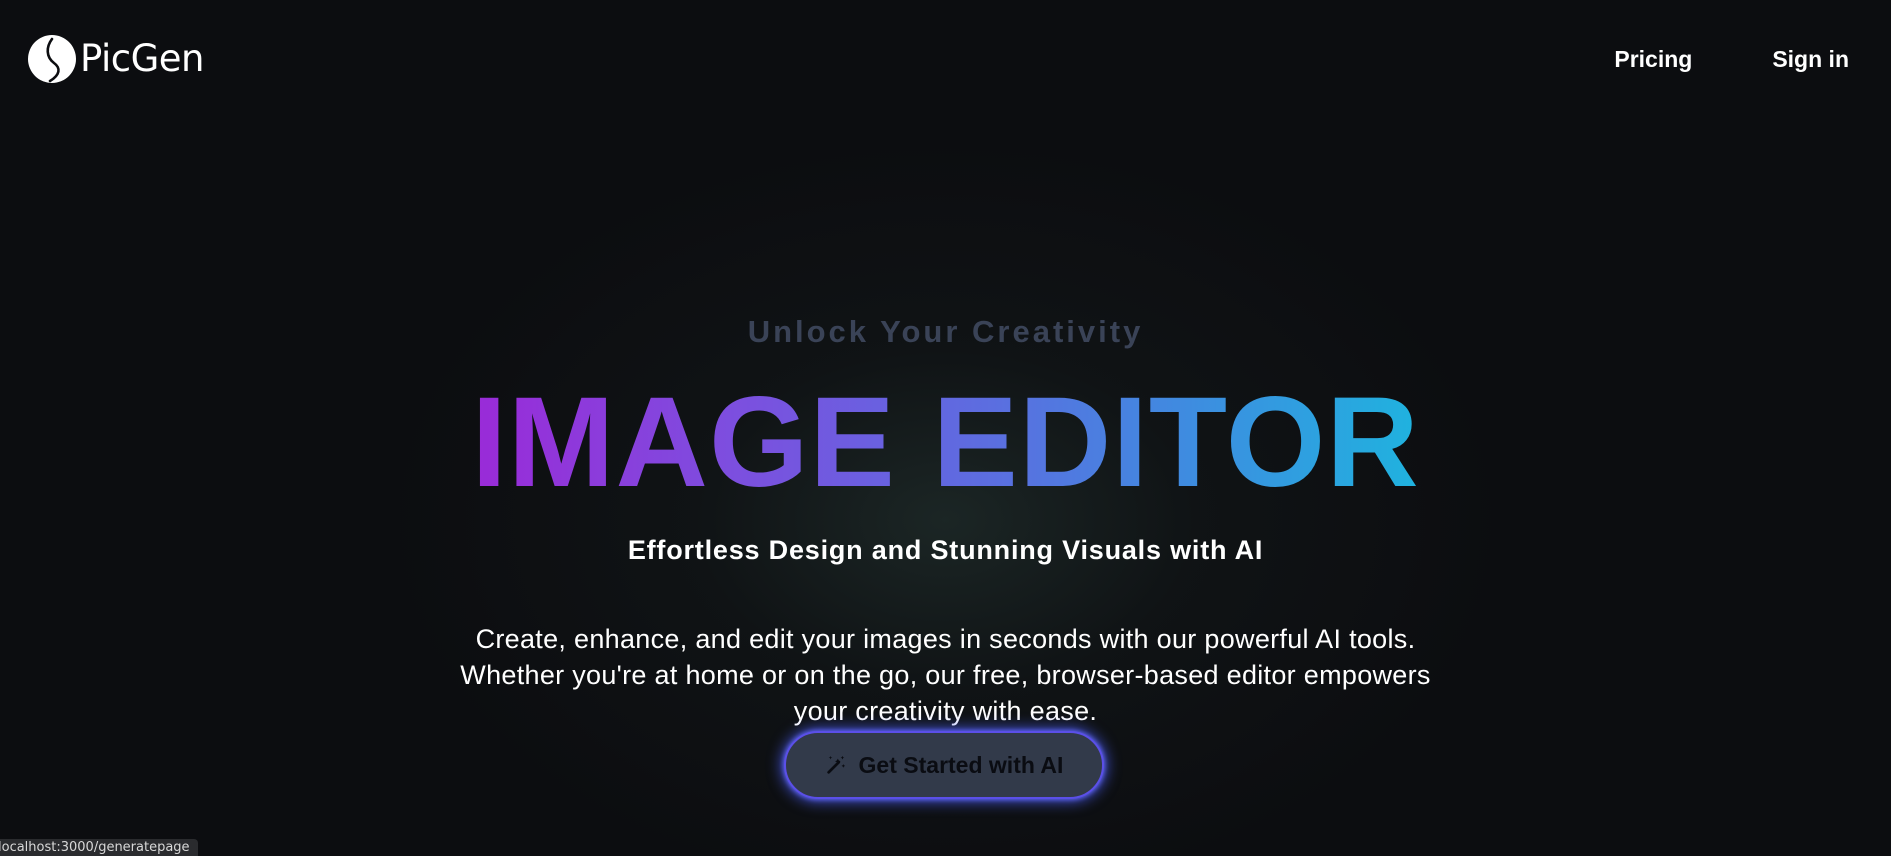 The width and height of the screenshot is (1891, 856). Describe the element at coordinates (1810, 59) in the screenshot. I see `nav-sign-in-link: Sign in` at that location.